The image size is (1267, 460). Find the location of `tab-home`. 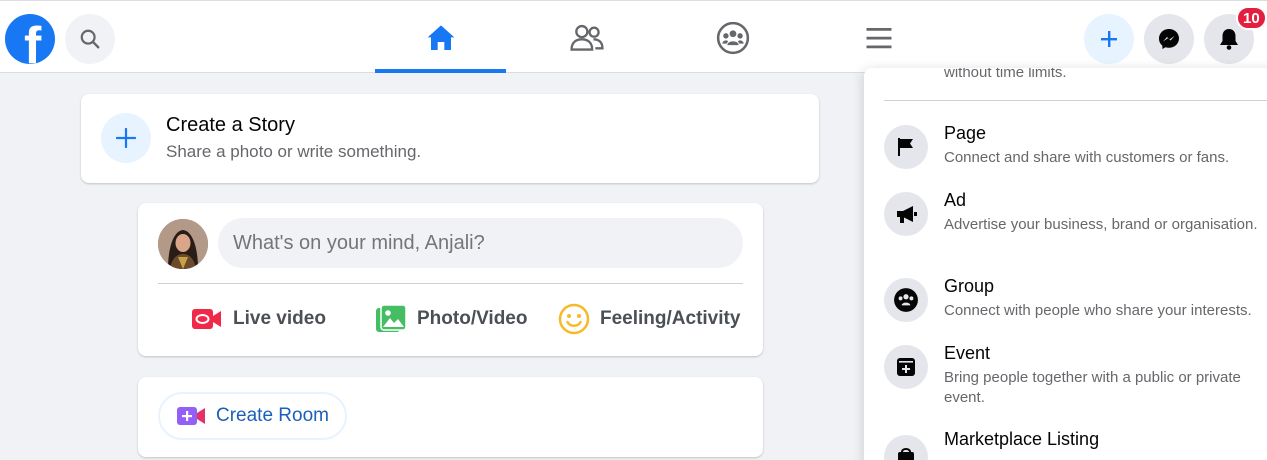

tab-home is located at coordinates (440, 37).